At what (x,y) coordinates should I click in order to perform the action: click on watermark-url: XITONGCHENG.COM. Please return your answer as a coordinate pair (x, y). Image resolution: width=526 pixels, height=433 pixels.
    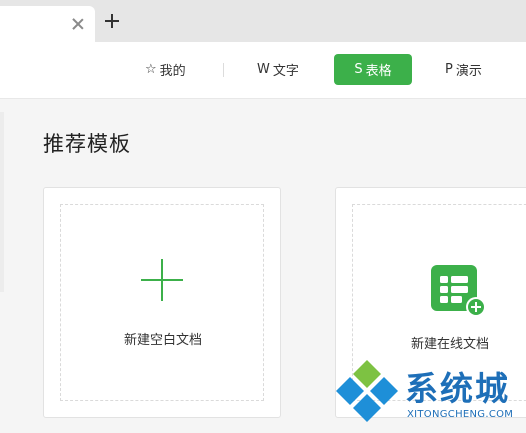
    Looking at the image, I should click on (460, 414).